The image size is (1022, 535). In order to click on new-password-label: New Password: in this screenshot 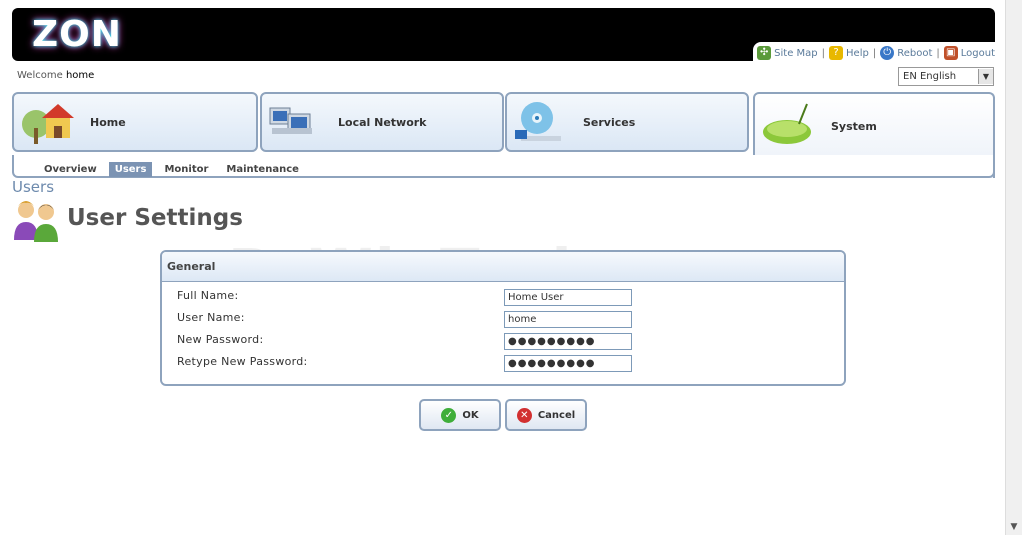, I will do `click(220, 339)`.